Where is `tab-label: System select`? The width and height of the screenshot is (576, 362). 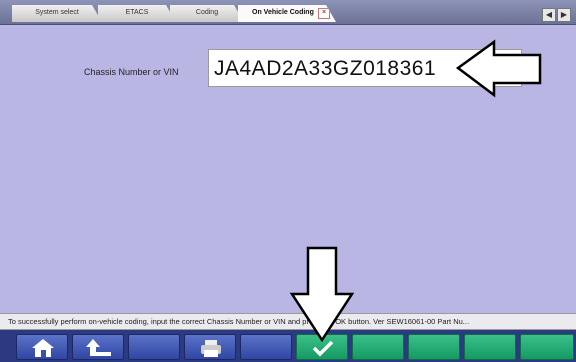
tab-label: System select is located at coordinates (57, 12).